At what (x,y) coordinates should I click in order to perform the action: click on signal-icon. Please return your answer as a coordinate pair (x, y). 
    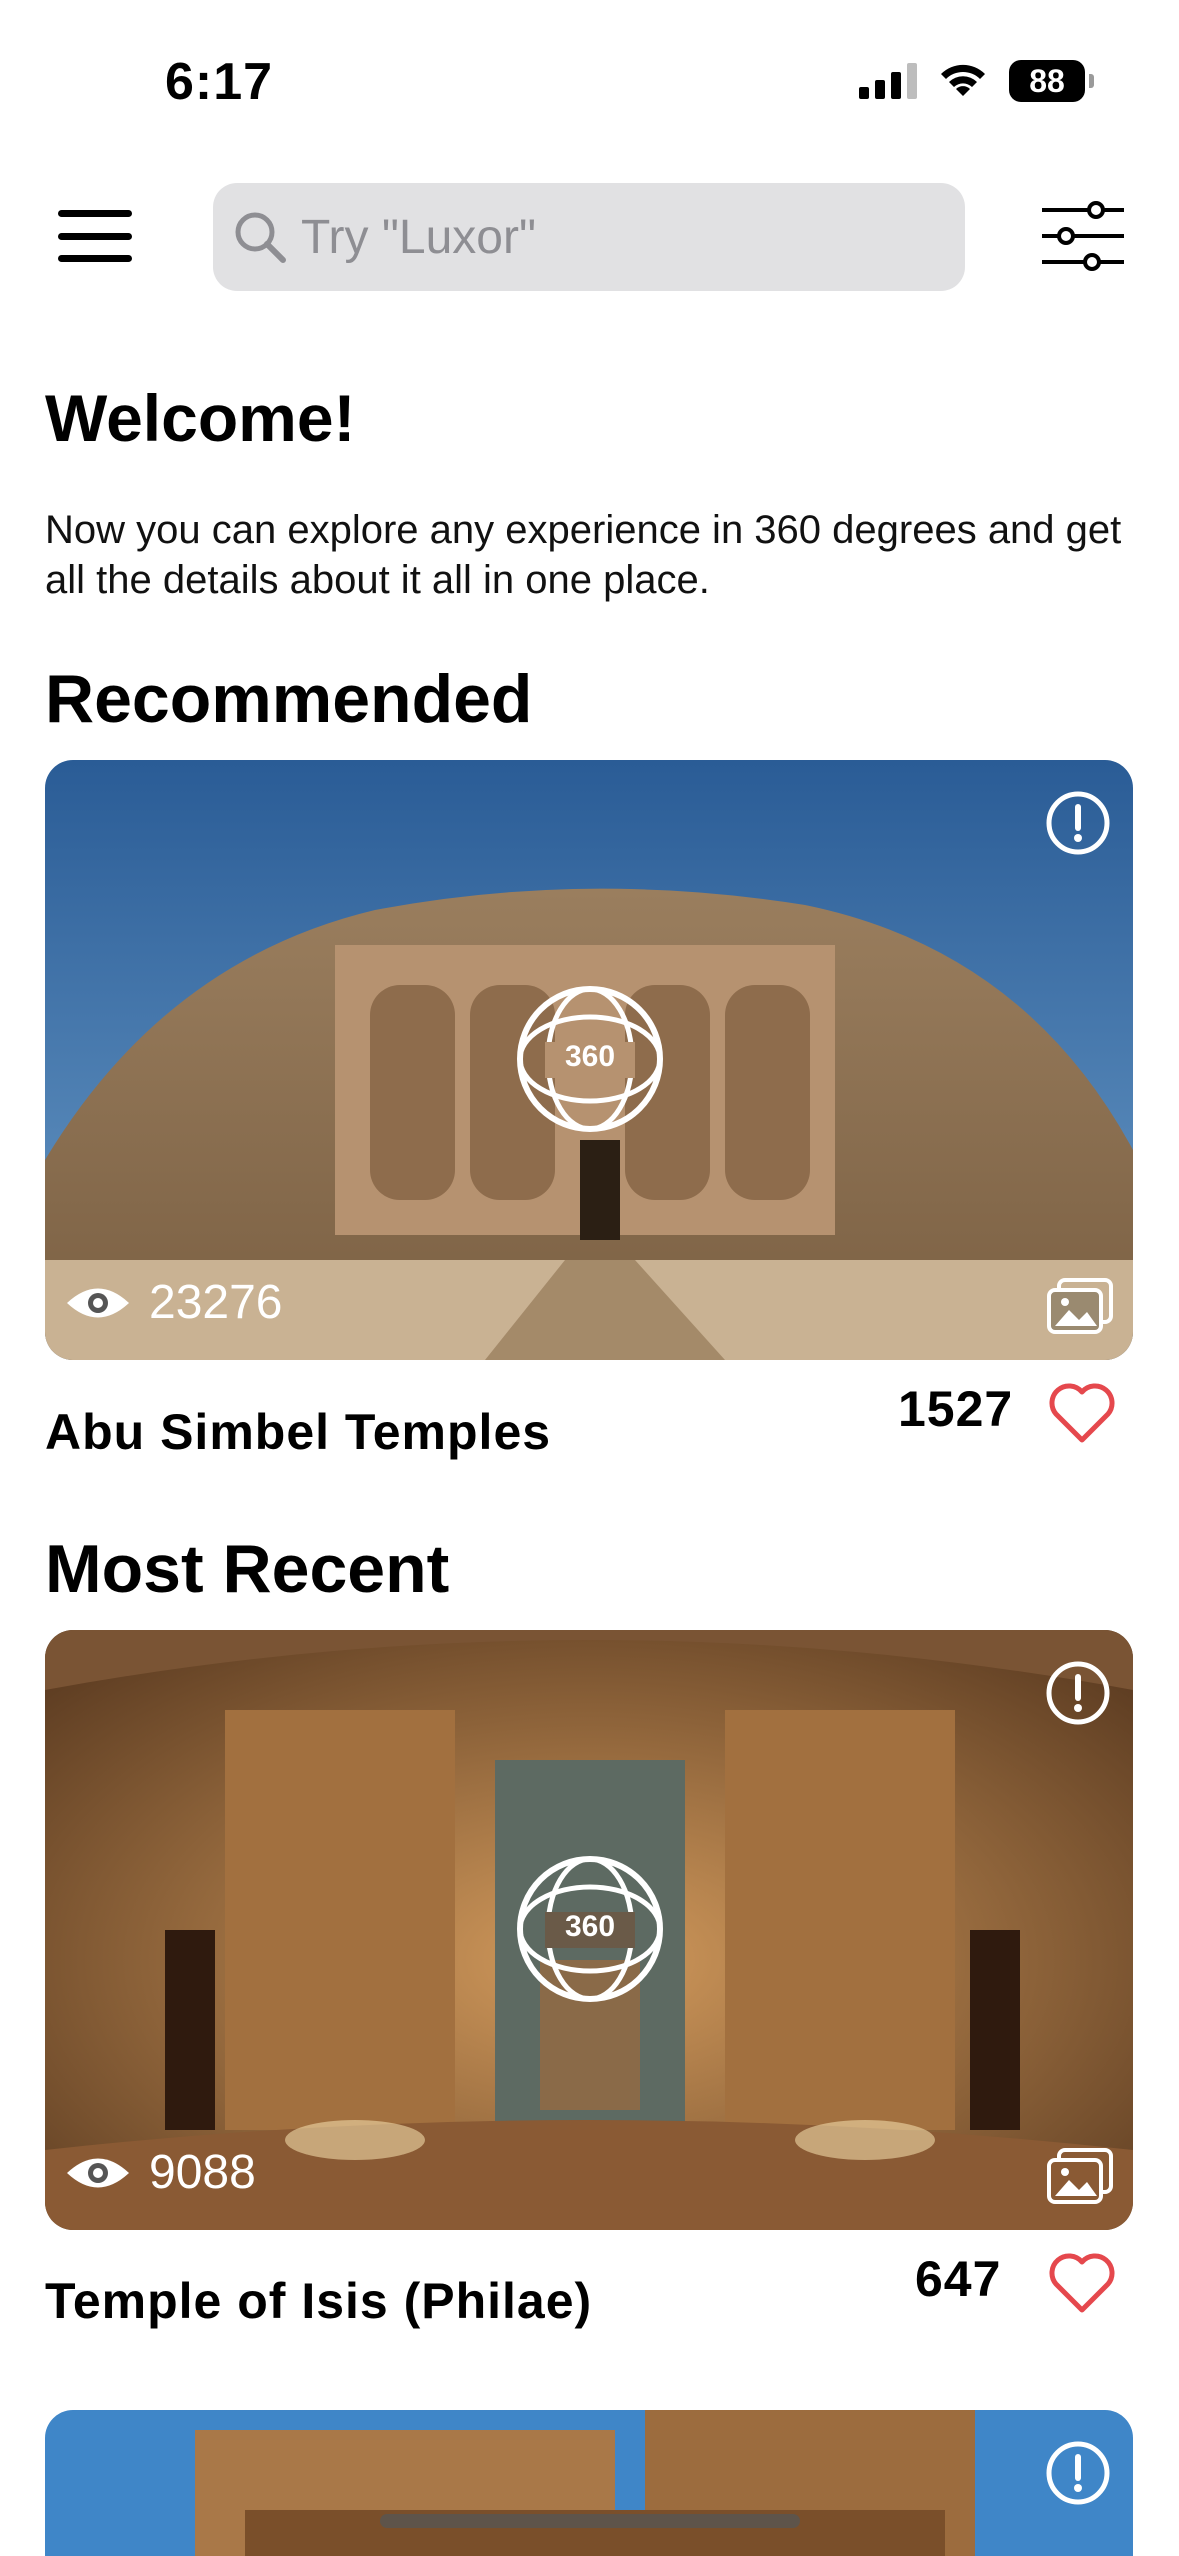
    Looking at the image, I should click on (888, 81).